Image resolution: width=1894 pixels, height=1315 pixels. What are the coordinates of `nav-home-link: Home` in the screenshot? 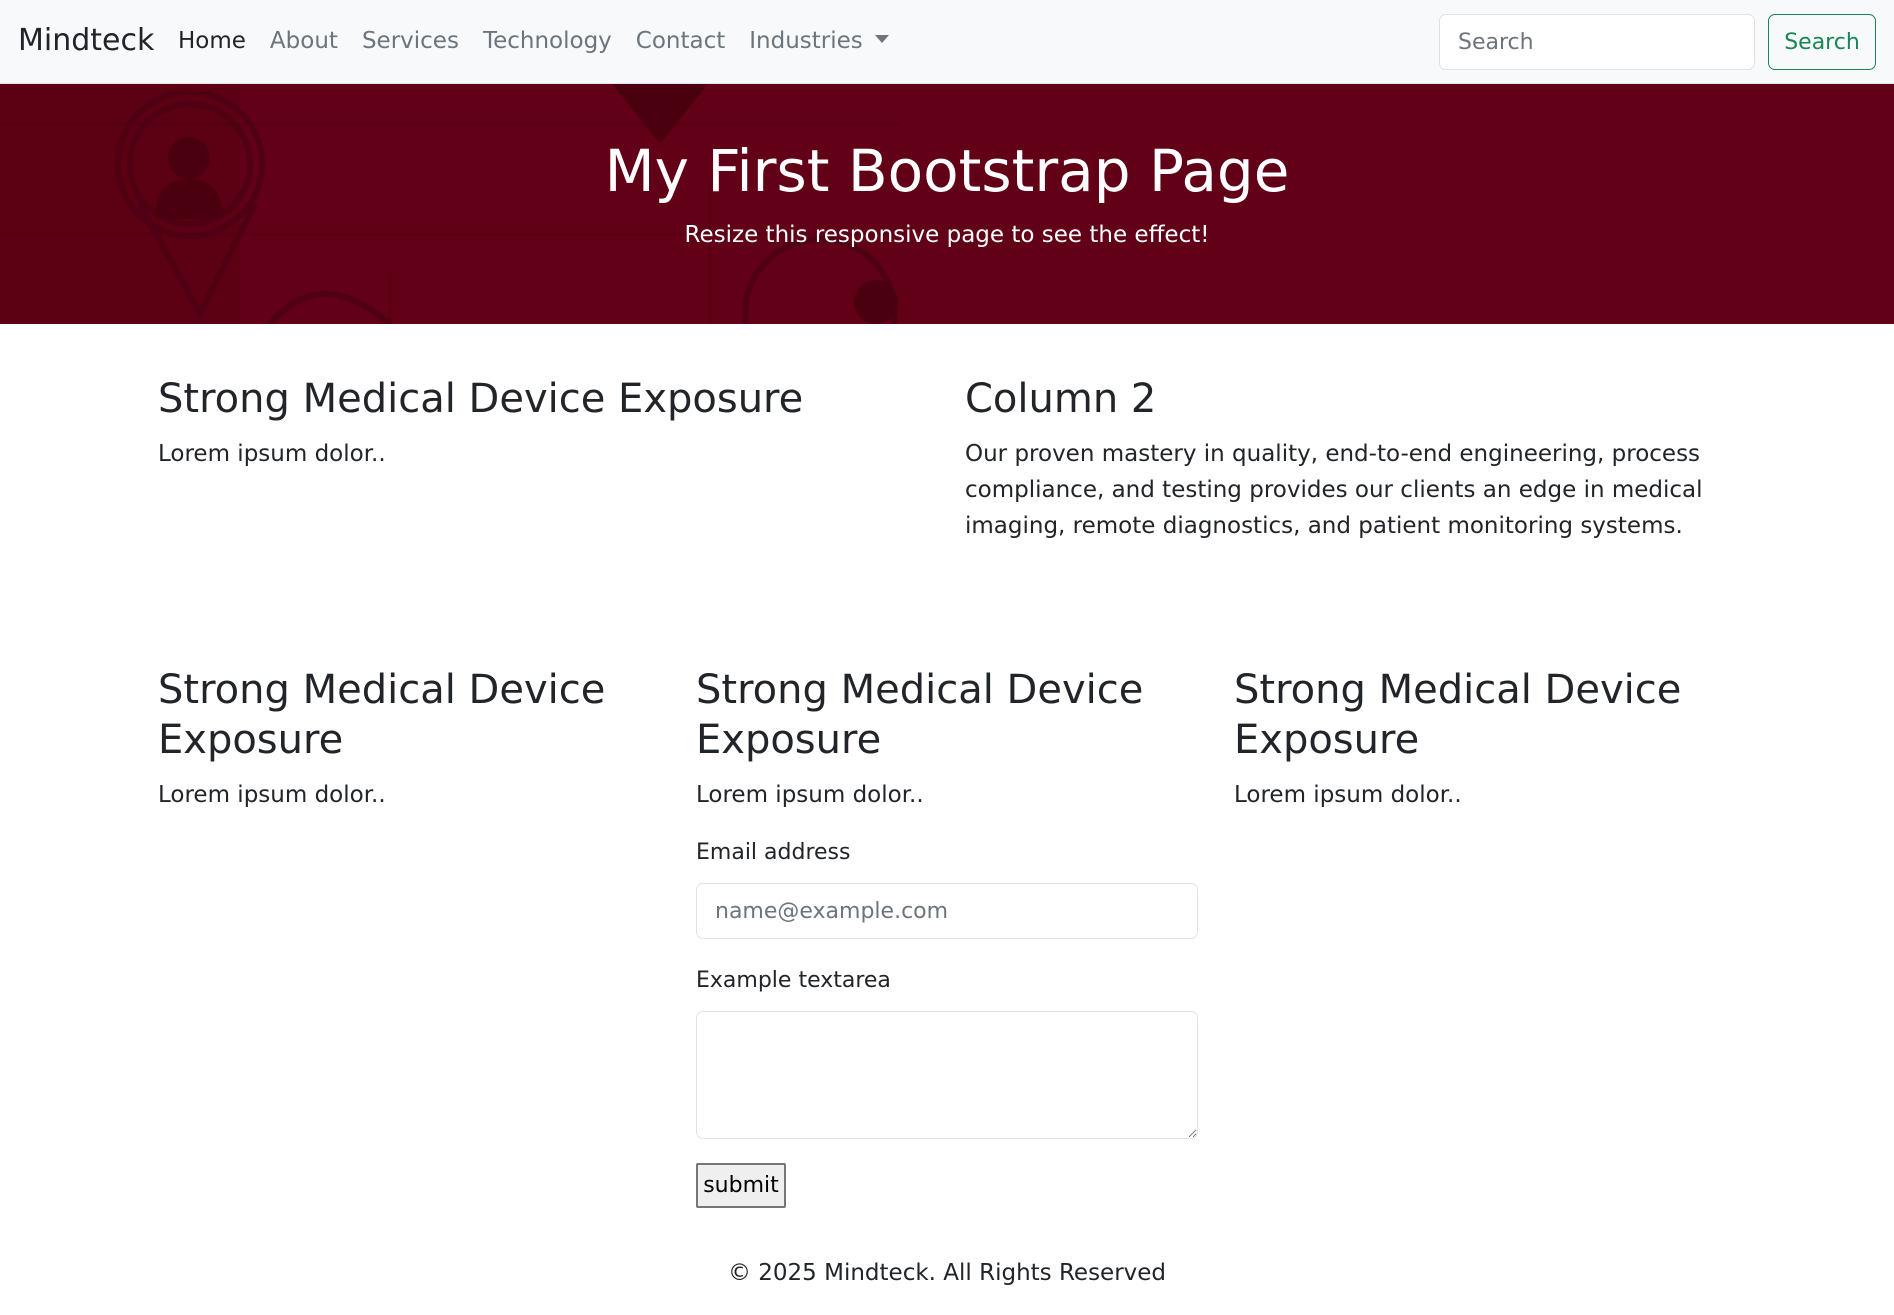 It's located at (212, 41).